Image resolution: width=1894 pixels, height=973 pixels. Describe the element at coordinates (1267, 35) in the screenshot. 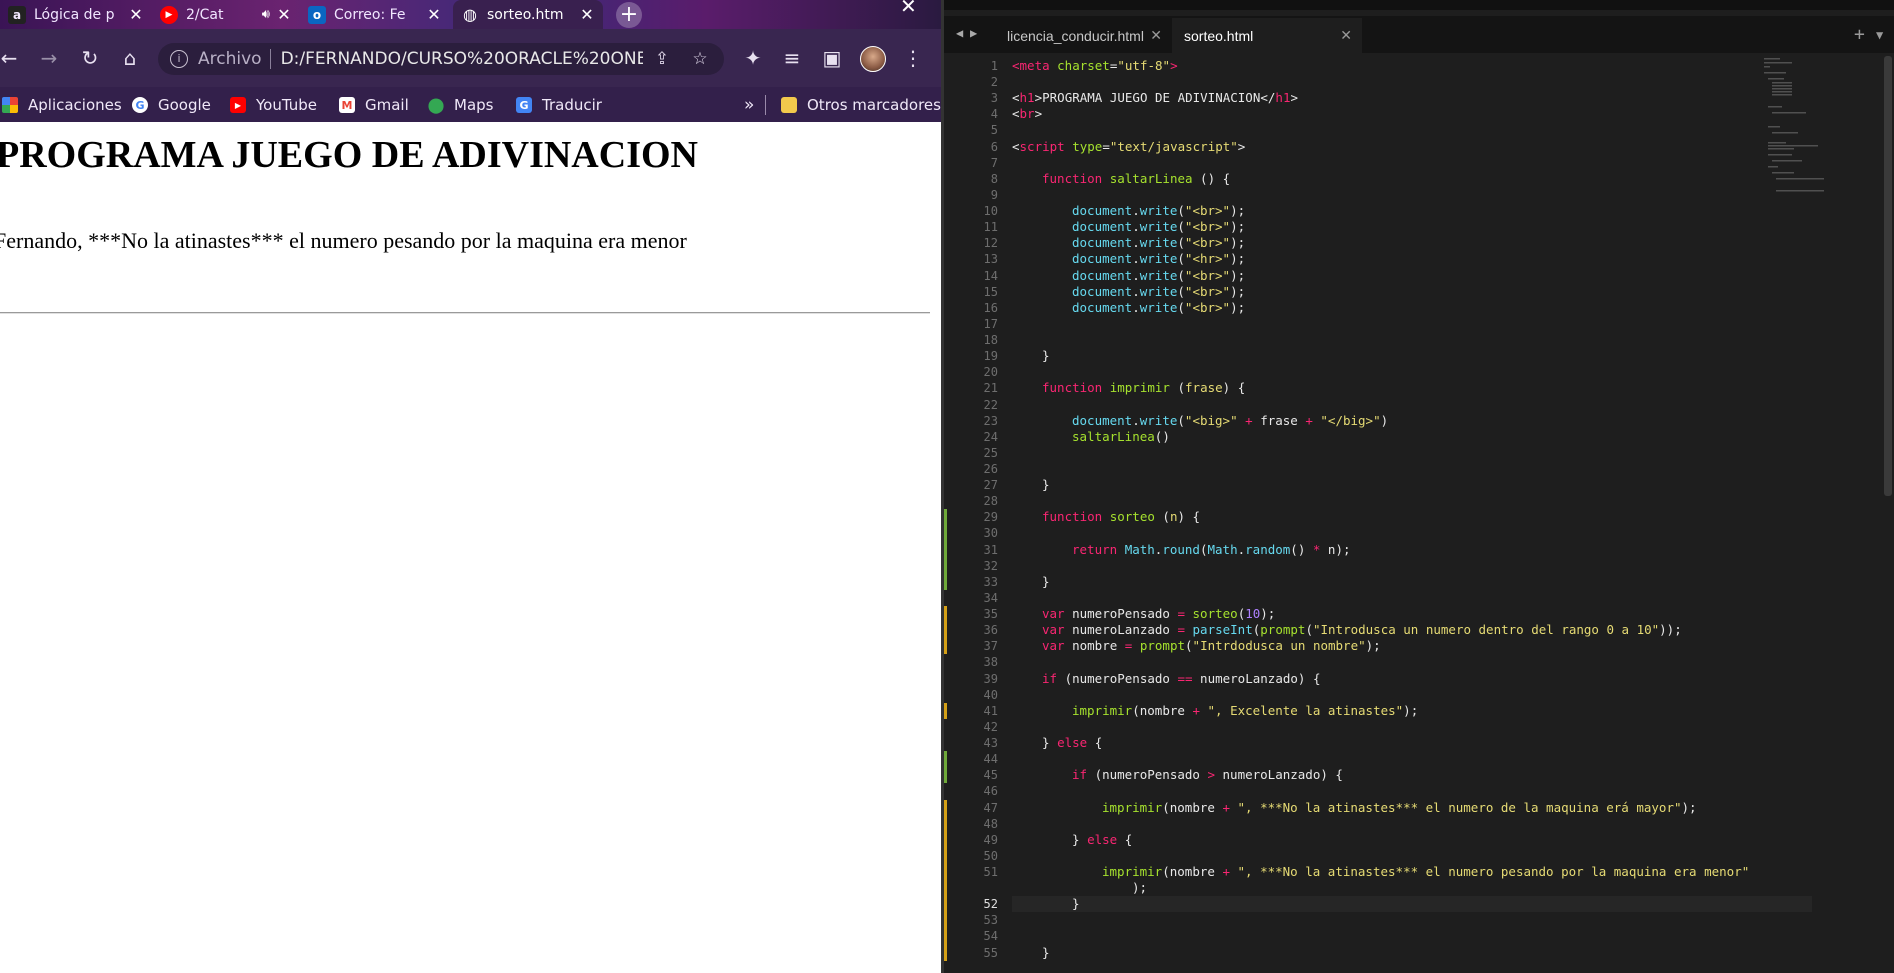

I see `editor-tab-sorteo: sorteo.html ✕` at that location.